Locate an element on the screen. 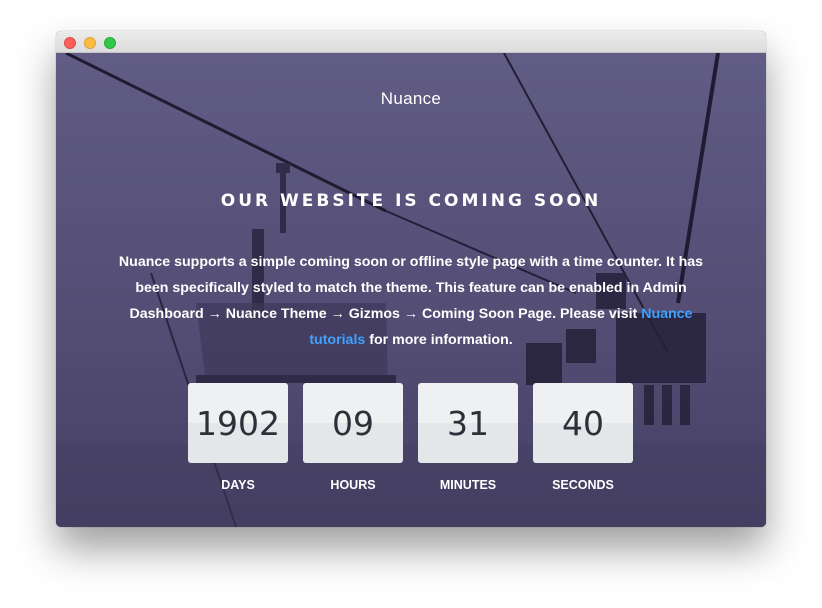  countdown-hours-value: 09 is located at coordinates (353, 423).